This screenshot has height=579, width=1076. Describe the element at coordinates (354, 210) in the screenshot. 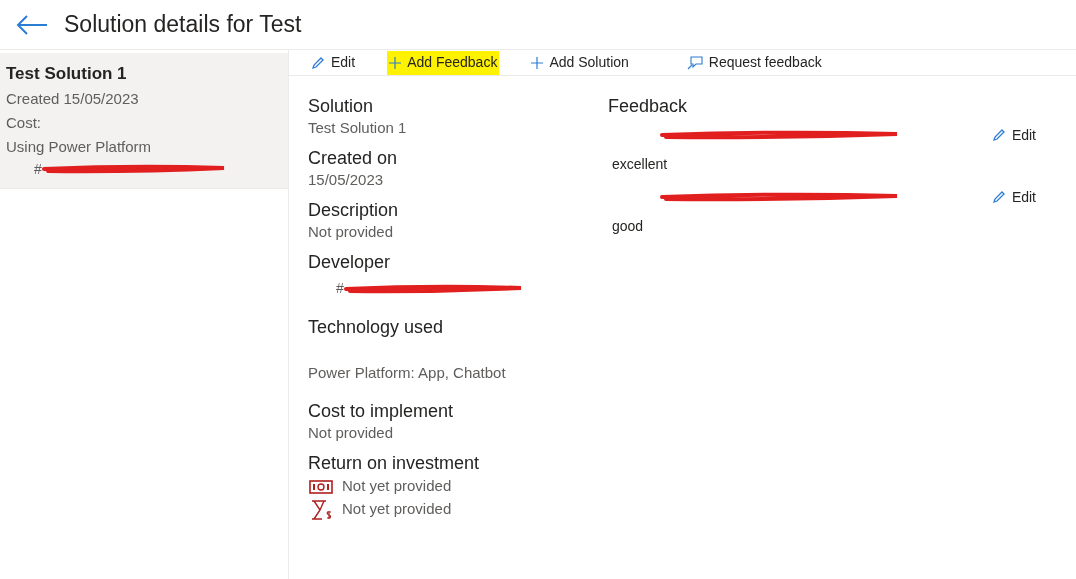

I see `section-heading: Description` at that location.